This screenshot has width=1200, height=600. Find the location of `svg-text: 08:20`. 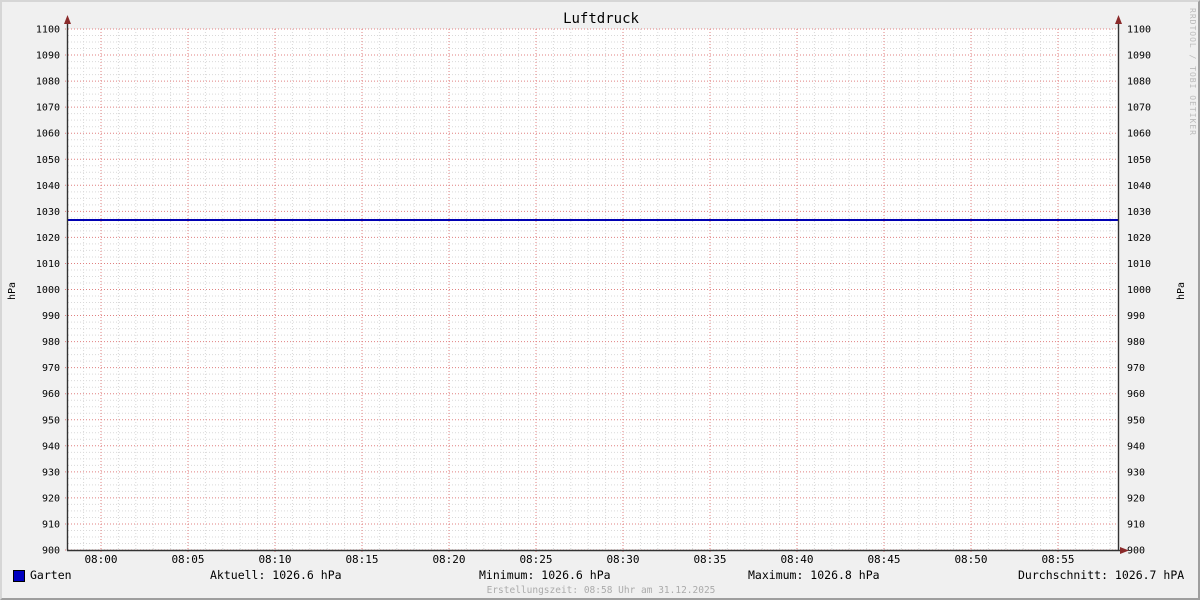

svg-text: 08:20 is located at coordinates (448, 559).